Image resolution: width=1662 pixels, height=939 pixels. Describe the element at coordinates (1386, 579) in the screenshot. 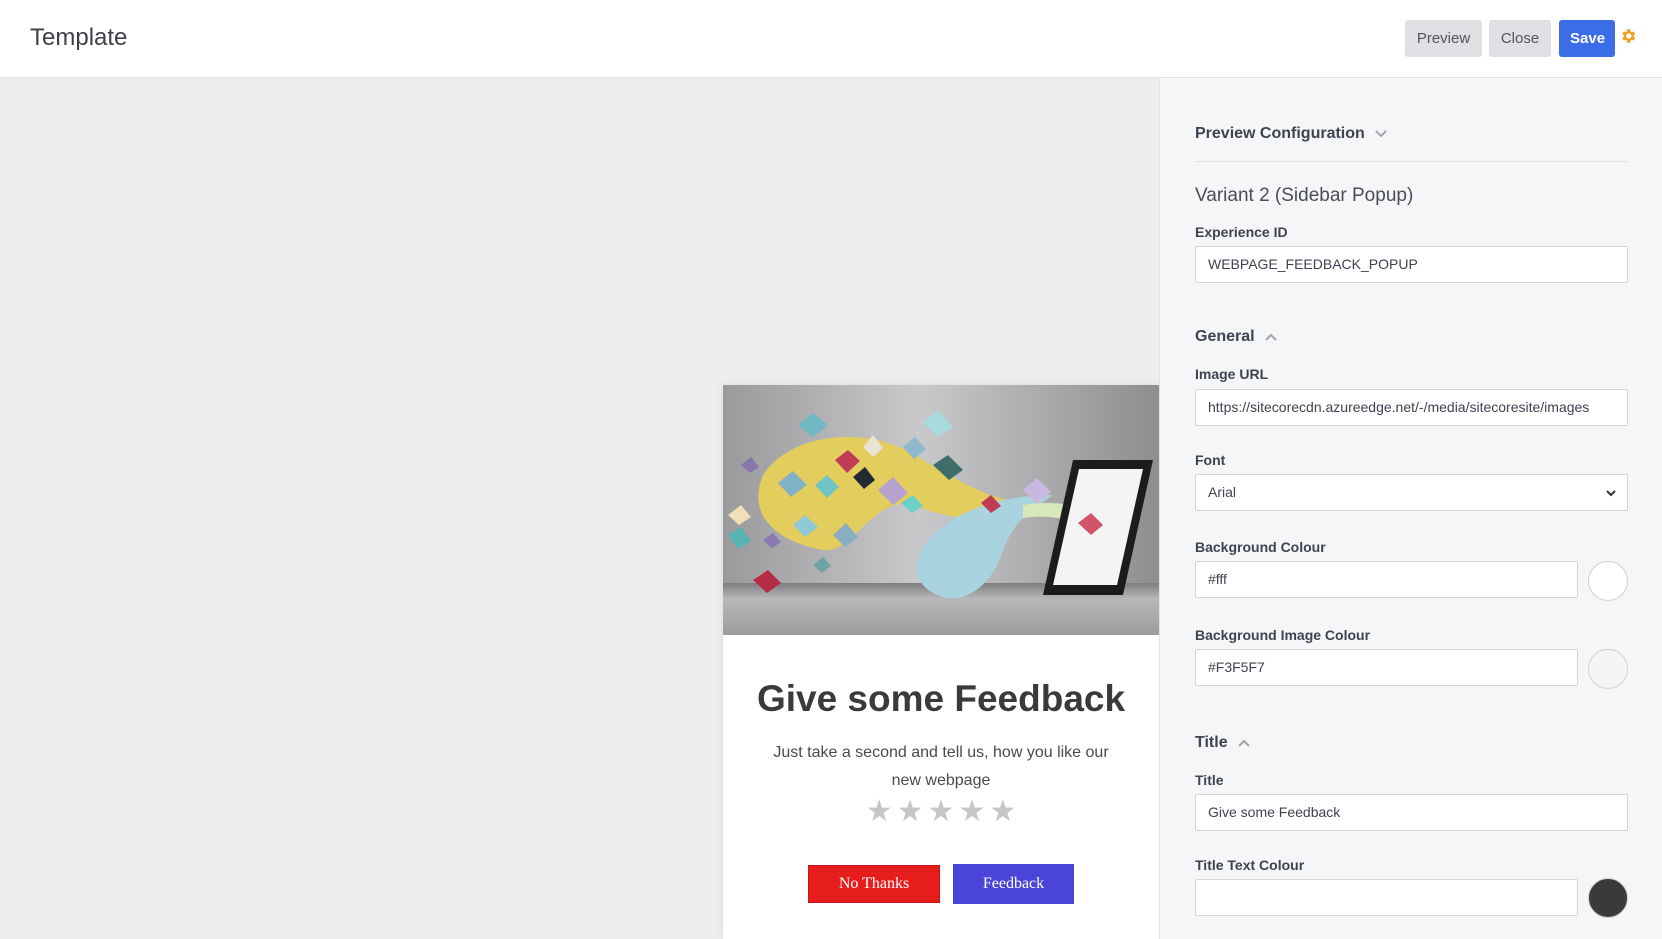

I see `background-colour-field: #fff` at that location.